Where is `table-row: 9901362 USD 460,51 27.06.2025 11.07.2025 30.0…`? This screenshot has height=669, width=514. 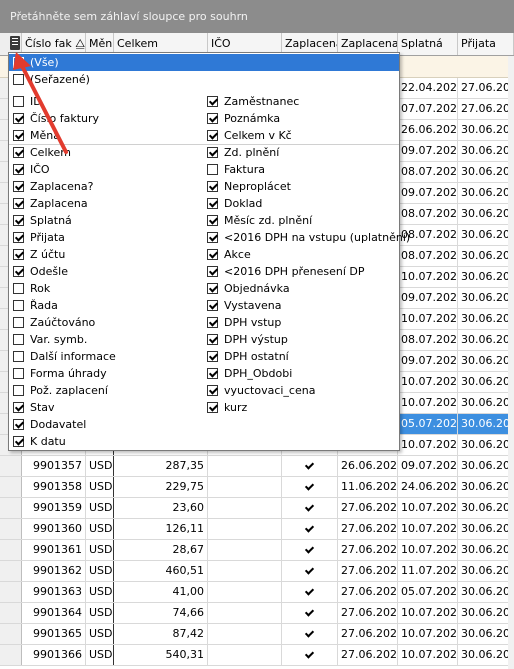
table-row: 9901362 USD 460,51 27.06.2025 11.07.2025 30.0… is located at coordinates (257, 571).